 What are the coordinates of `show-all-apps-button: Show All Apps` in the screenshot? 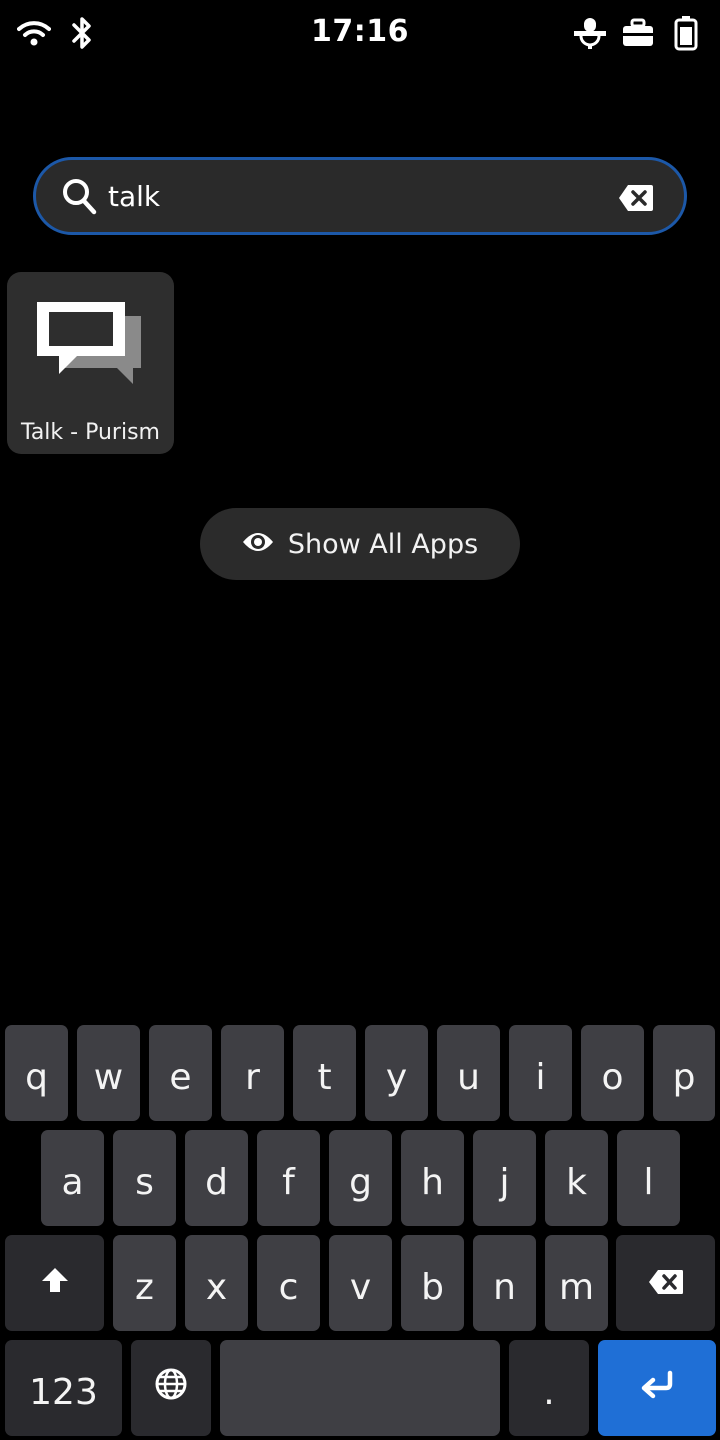 It's located at (360, 544).